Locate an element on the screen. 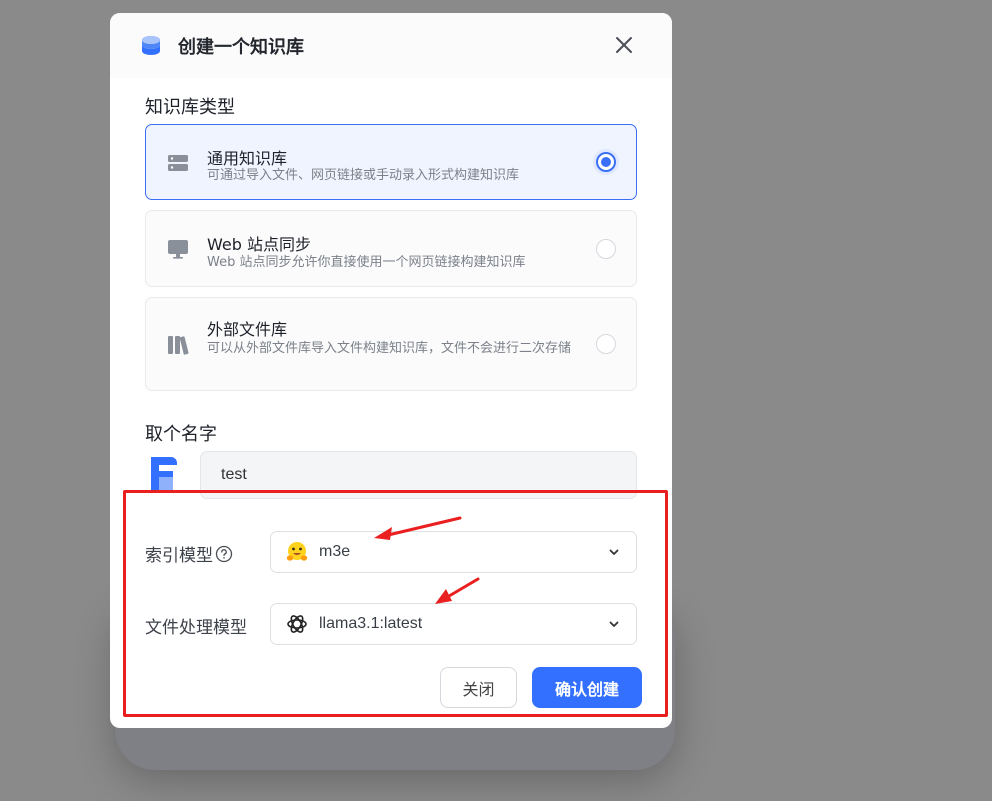 The width and height of the screenshot is (992, 801). radio-web is located at coordinates (606, 249).